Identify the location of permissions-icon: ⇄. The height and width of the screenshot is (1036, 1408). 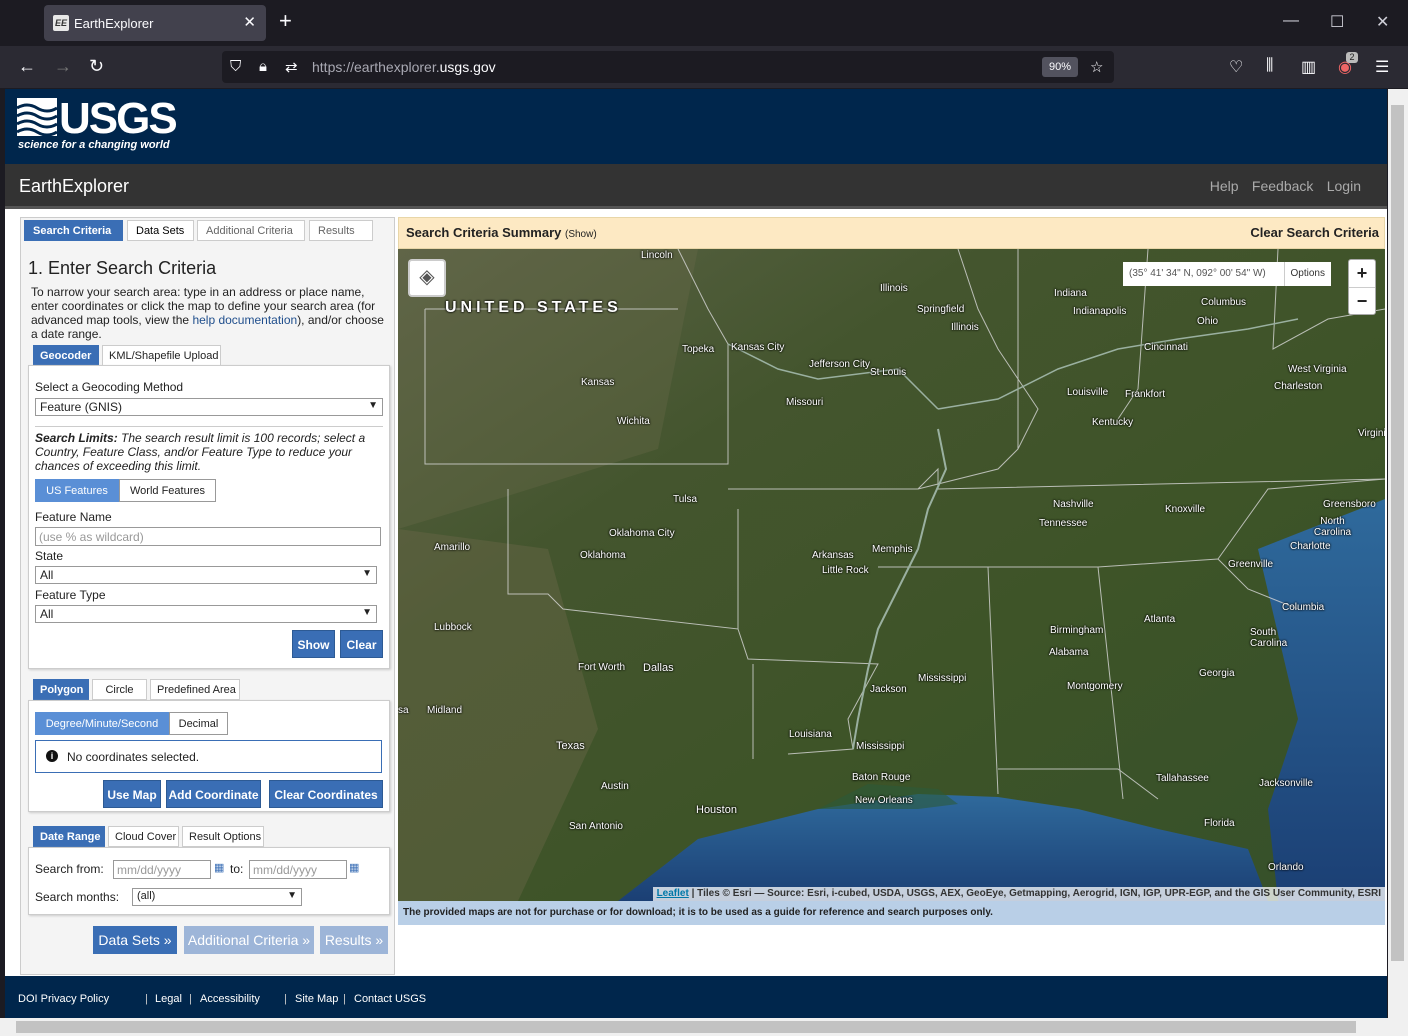
(291, 67).